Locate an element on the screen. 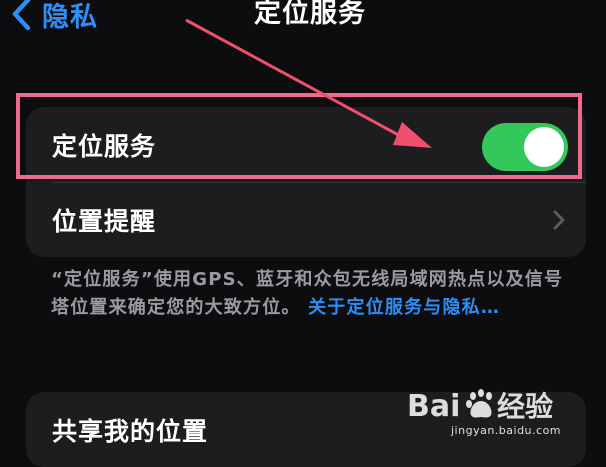 Image resolution: width=606 pixels, height=467 pixels. share-location-group: 共享我的位置 is located at coordinates (306, 429).